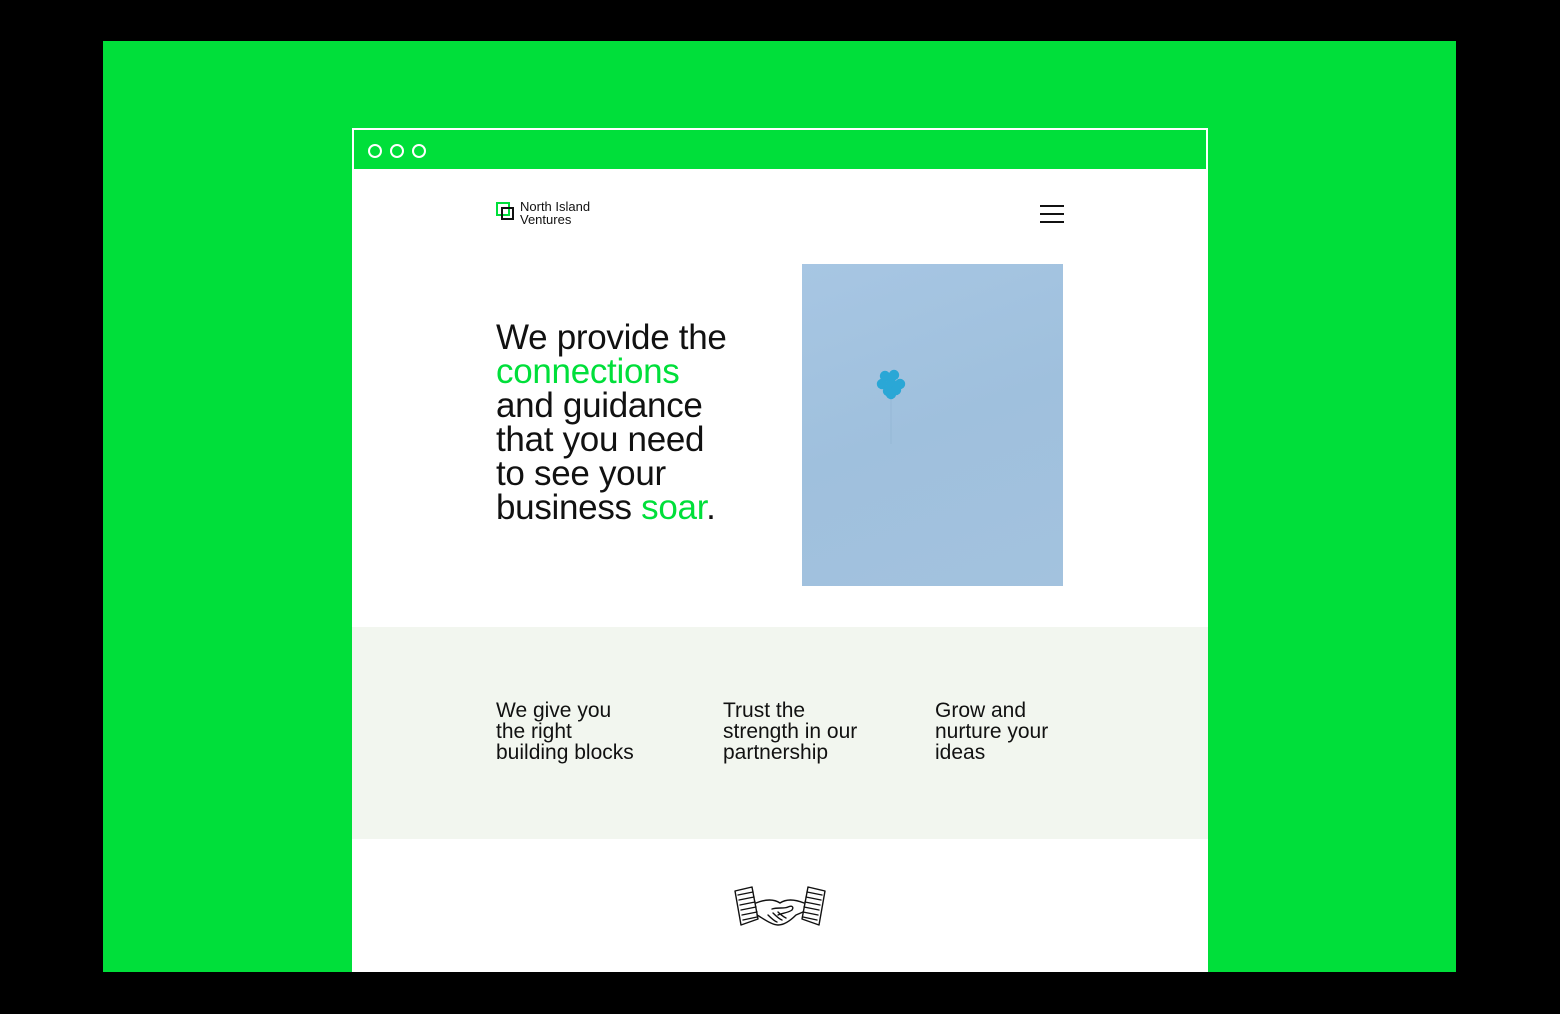 The image size is (1560, 1014). What do you see at coordinates (711, 507) in the screenshot?
I see `hero-text: .` at bounding box center [711, 507].